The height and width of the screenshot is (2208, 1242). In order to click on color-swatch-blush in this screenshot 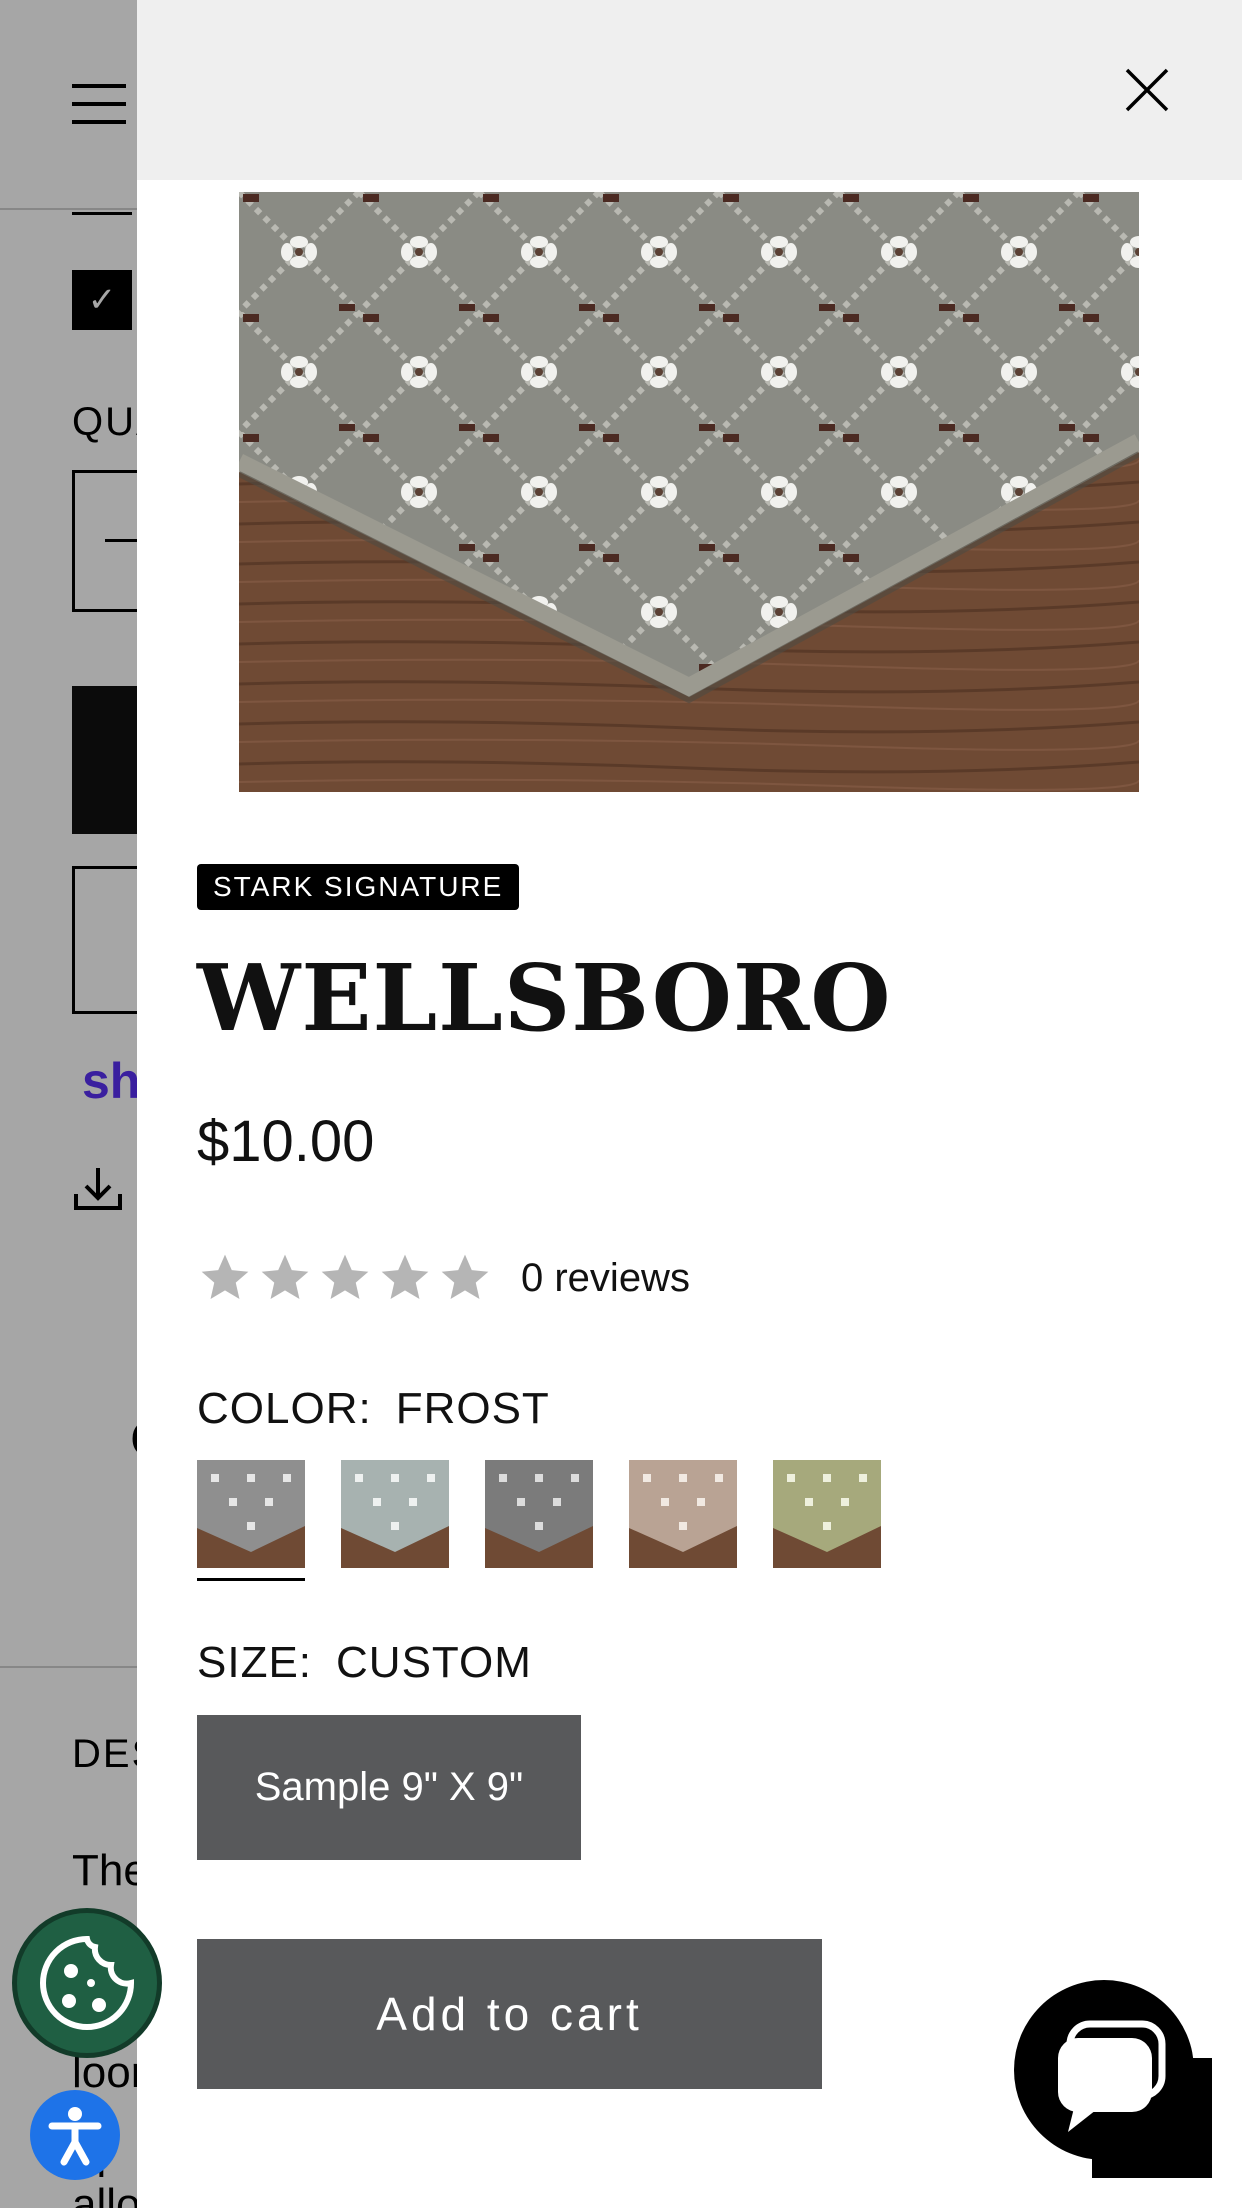, I will do `click(683, 1514)`.